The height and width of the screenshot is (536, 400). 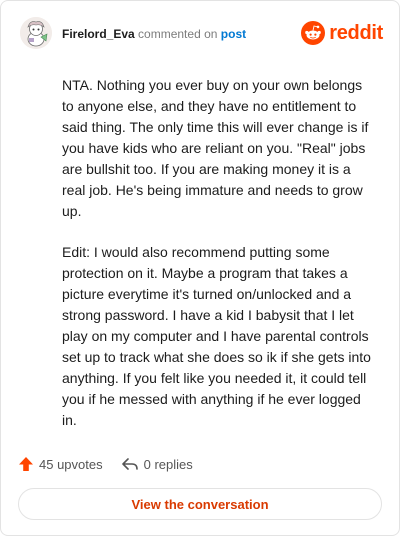 I want to click on reply-stat: 0 replies, so click(x=157, y=464).